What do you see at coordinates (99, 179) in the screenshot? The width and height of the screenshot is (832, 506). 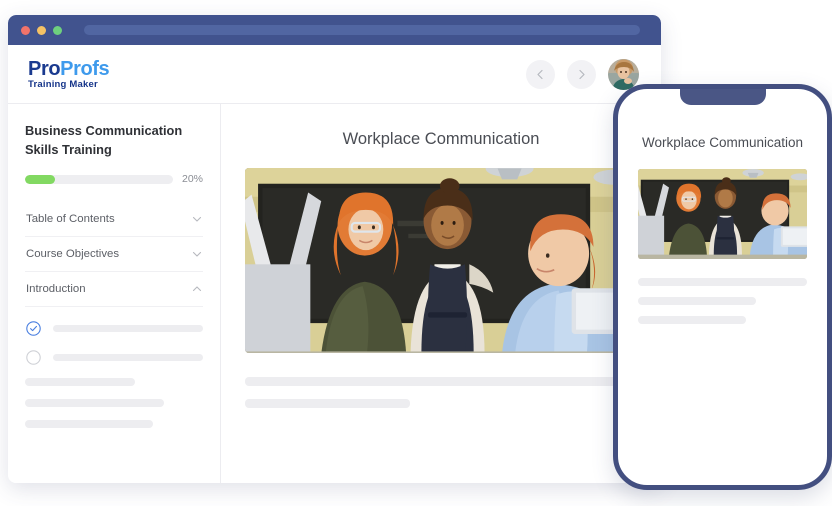 I see `progress-track` at bounding box center [99, 179].